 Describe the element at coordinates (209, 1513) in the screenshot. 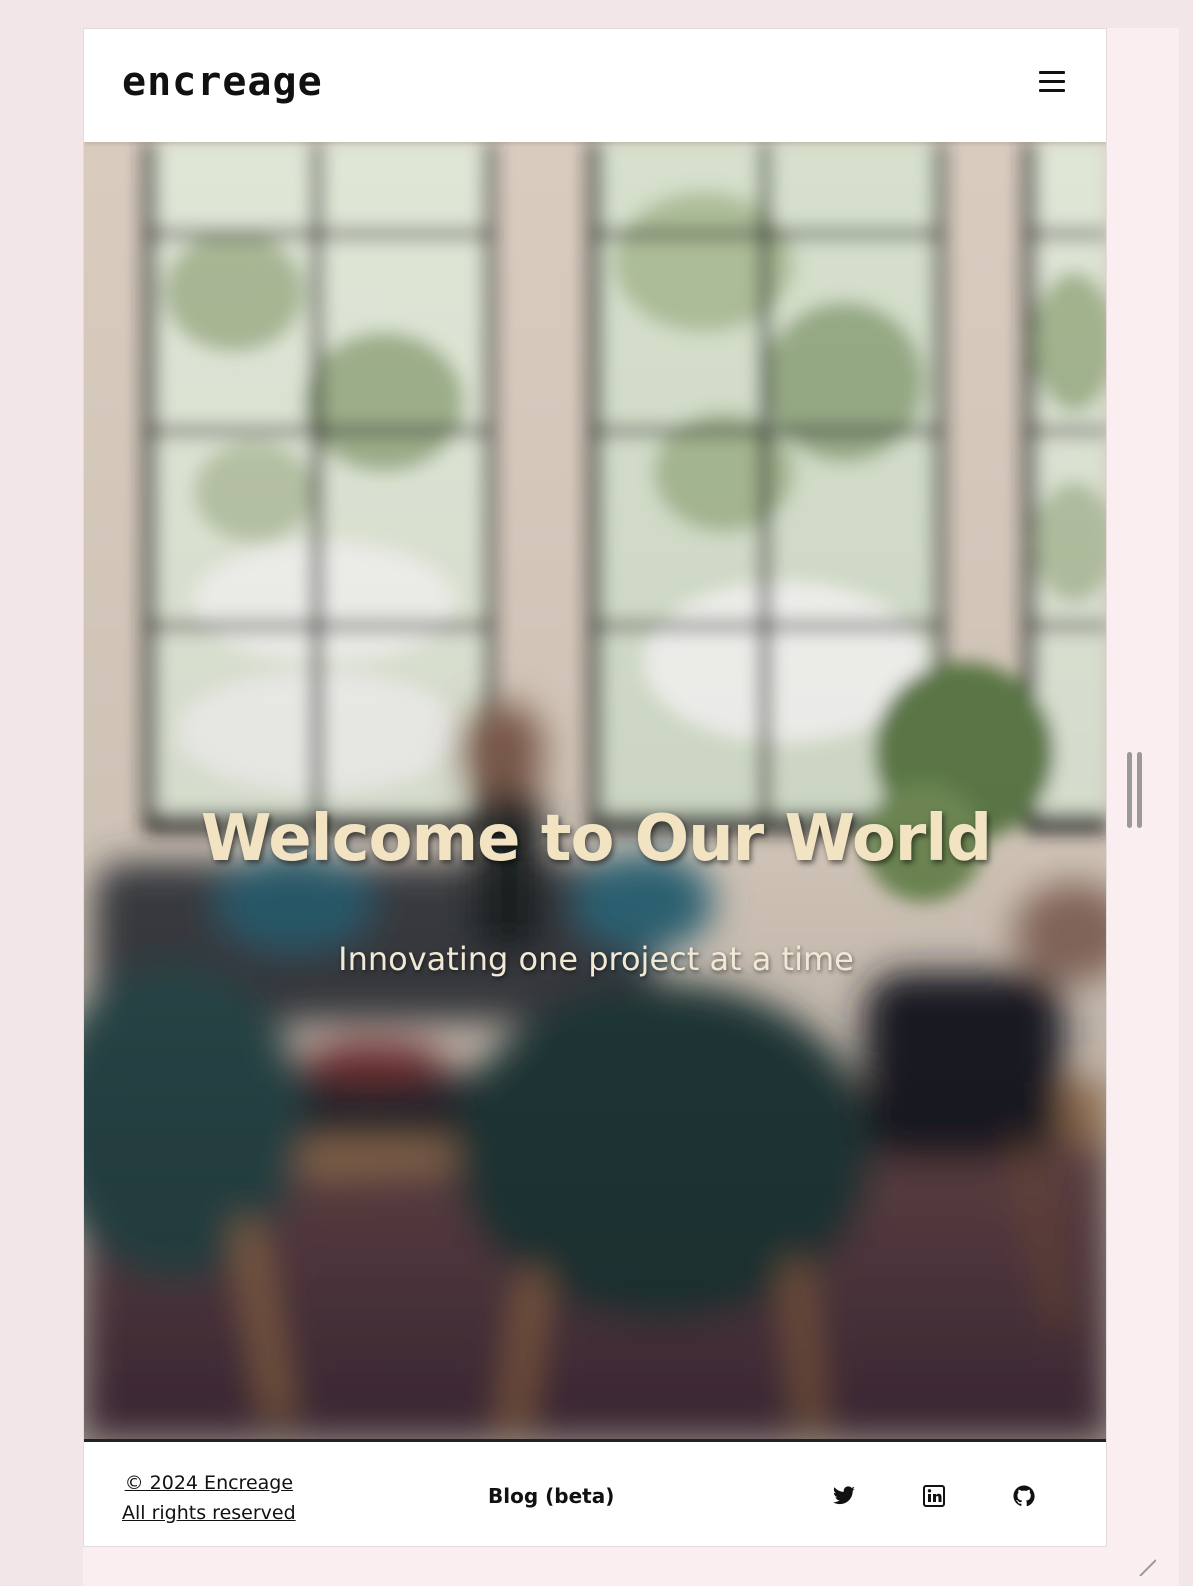

I see `copyright-line-2: All rights reserved` at that location.